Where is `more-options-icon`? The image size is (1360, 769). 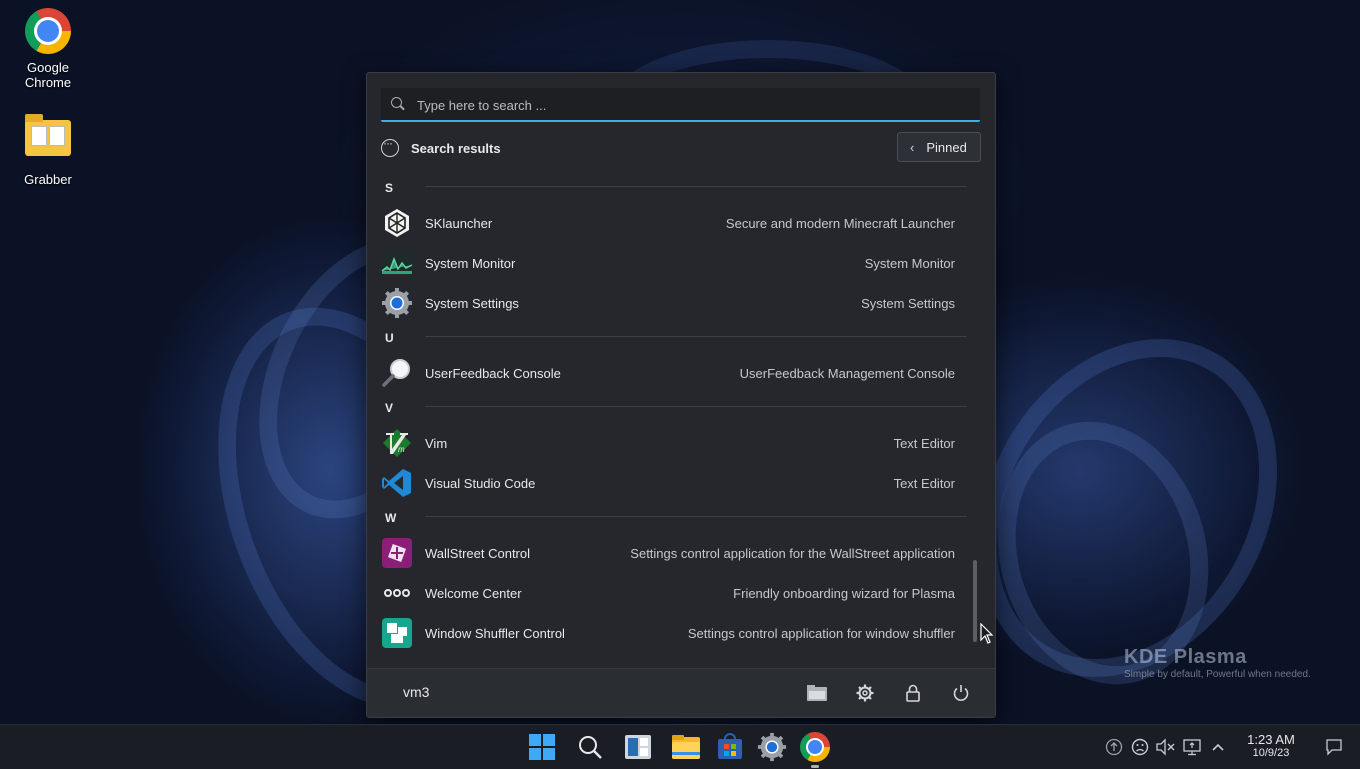
more-options-icon is located at coordinates (390, 146).